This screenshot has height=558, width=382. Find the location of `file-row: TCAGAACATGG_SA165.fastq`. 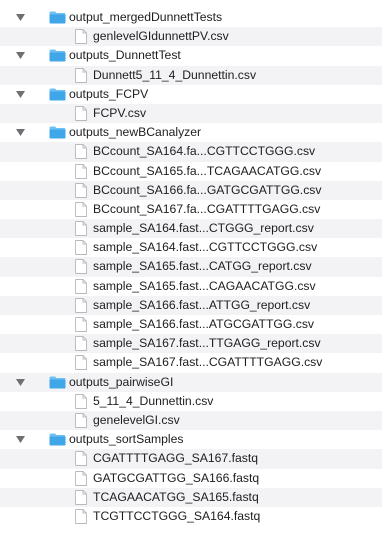

file-row: TCAGAACATGG_SA165.fastq is located at coordinates (191, 497).